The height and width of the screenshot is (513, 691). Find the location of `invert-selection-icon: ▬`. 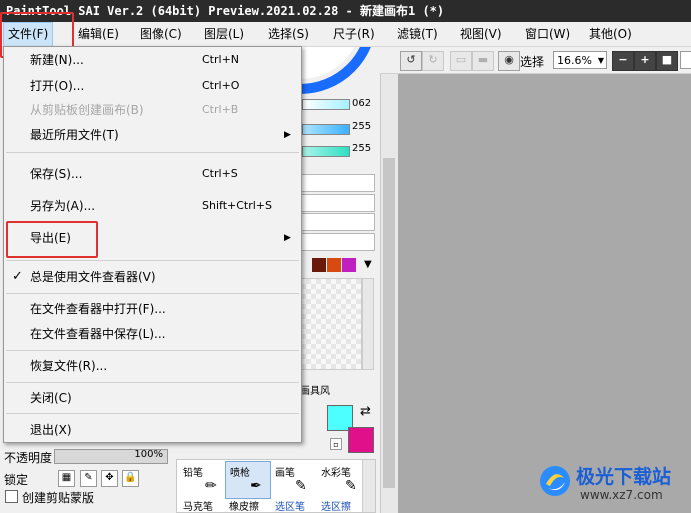

invert-selection-icon: ▬ is located at coordinates (483, 61).